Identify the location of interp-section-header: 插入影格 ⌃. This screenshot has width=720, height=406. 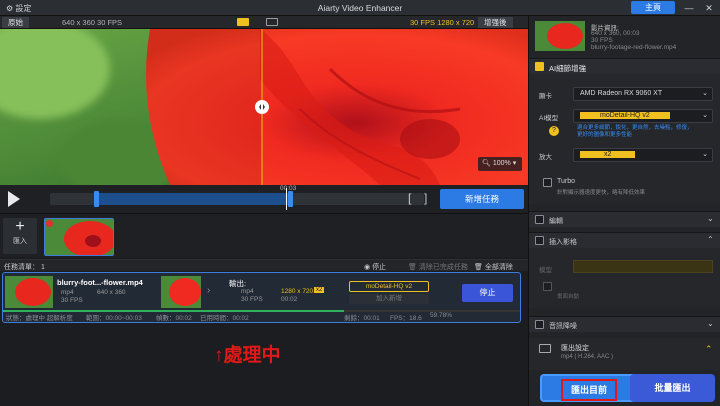
(624, 240).